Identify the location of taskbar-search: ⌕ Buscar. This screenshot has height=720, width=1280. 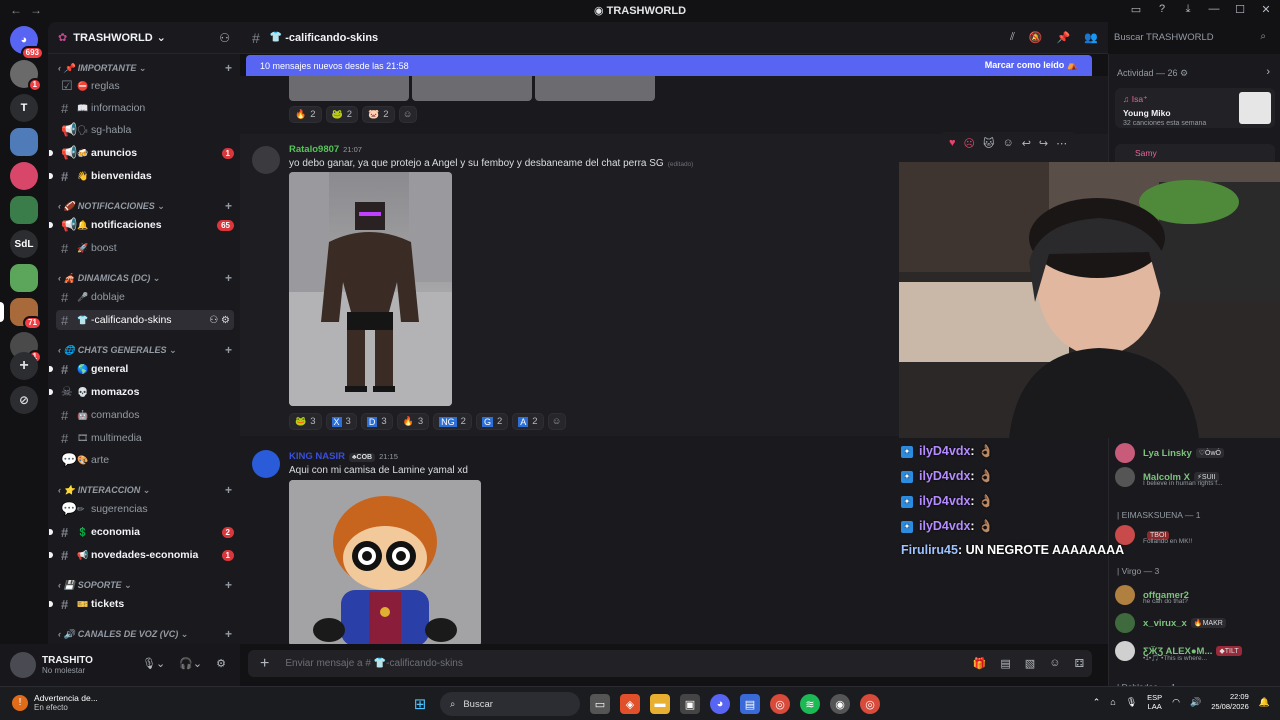
(510, 704).